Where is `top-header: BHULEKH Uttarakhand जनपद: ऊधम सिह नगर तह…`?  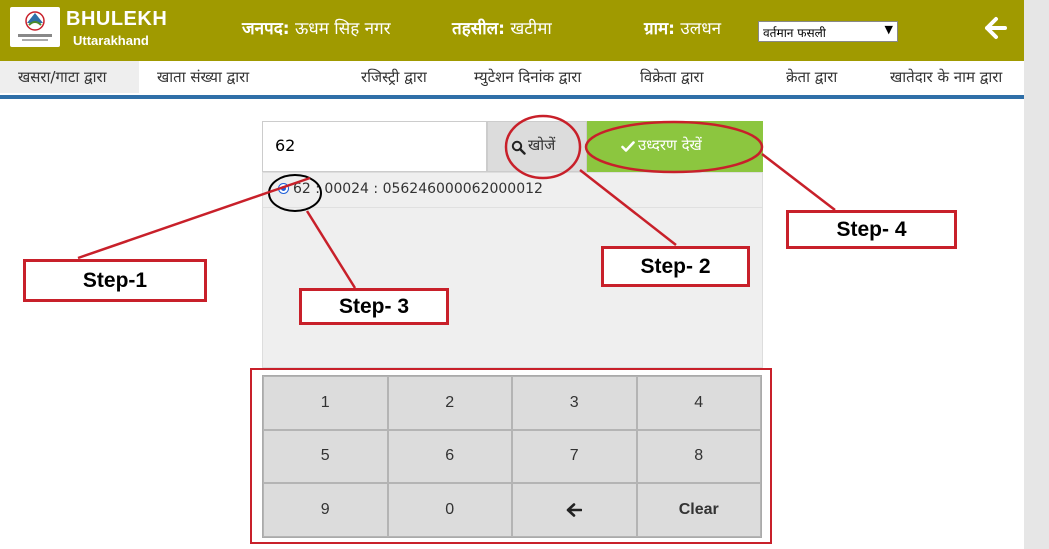
top-header: BHULEKH Uttarakhand जनपद: ऊधम सिह नगर तह… is located at coordinates (512, 30).